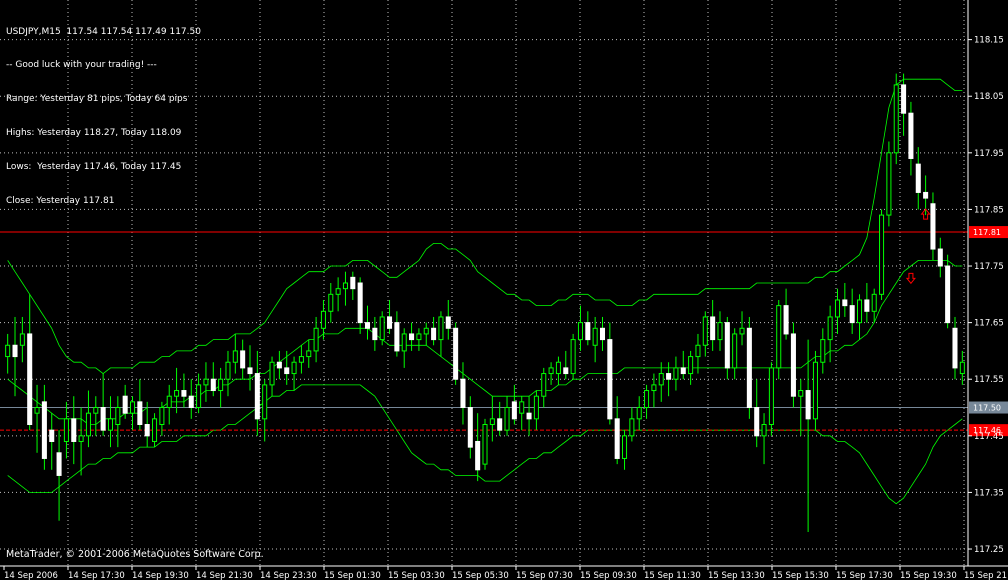 The height and width of the screenshot is (580, 1008). What do you see at coordinates (416, 575) in the screenshot?
I see `time-tick-label: 15 Sep 03:30` at bounding box center [416, 575].